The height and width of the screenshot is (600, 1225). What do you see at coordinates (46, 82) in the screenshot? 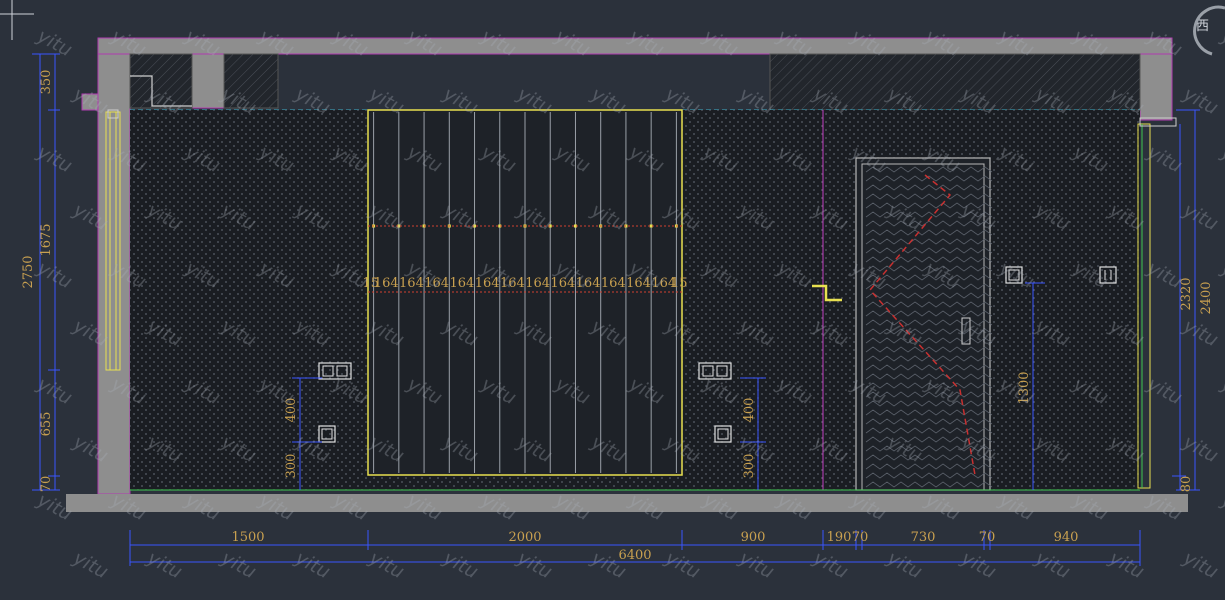
I see `dim-left-350: 350` at bounding box center [46, 82].